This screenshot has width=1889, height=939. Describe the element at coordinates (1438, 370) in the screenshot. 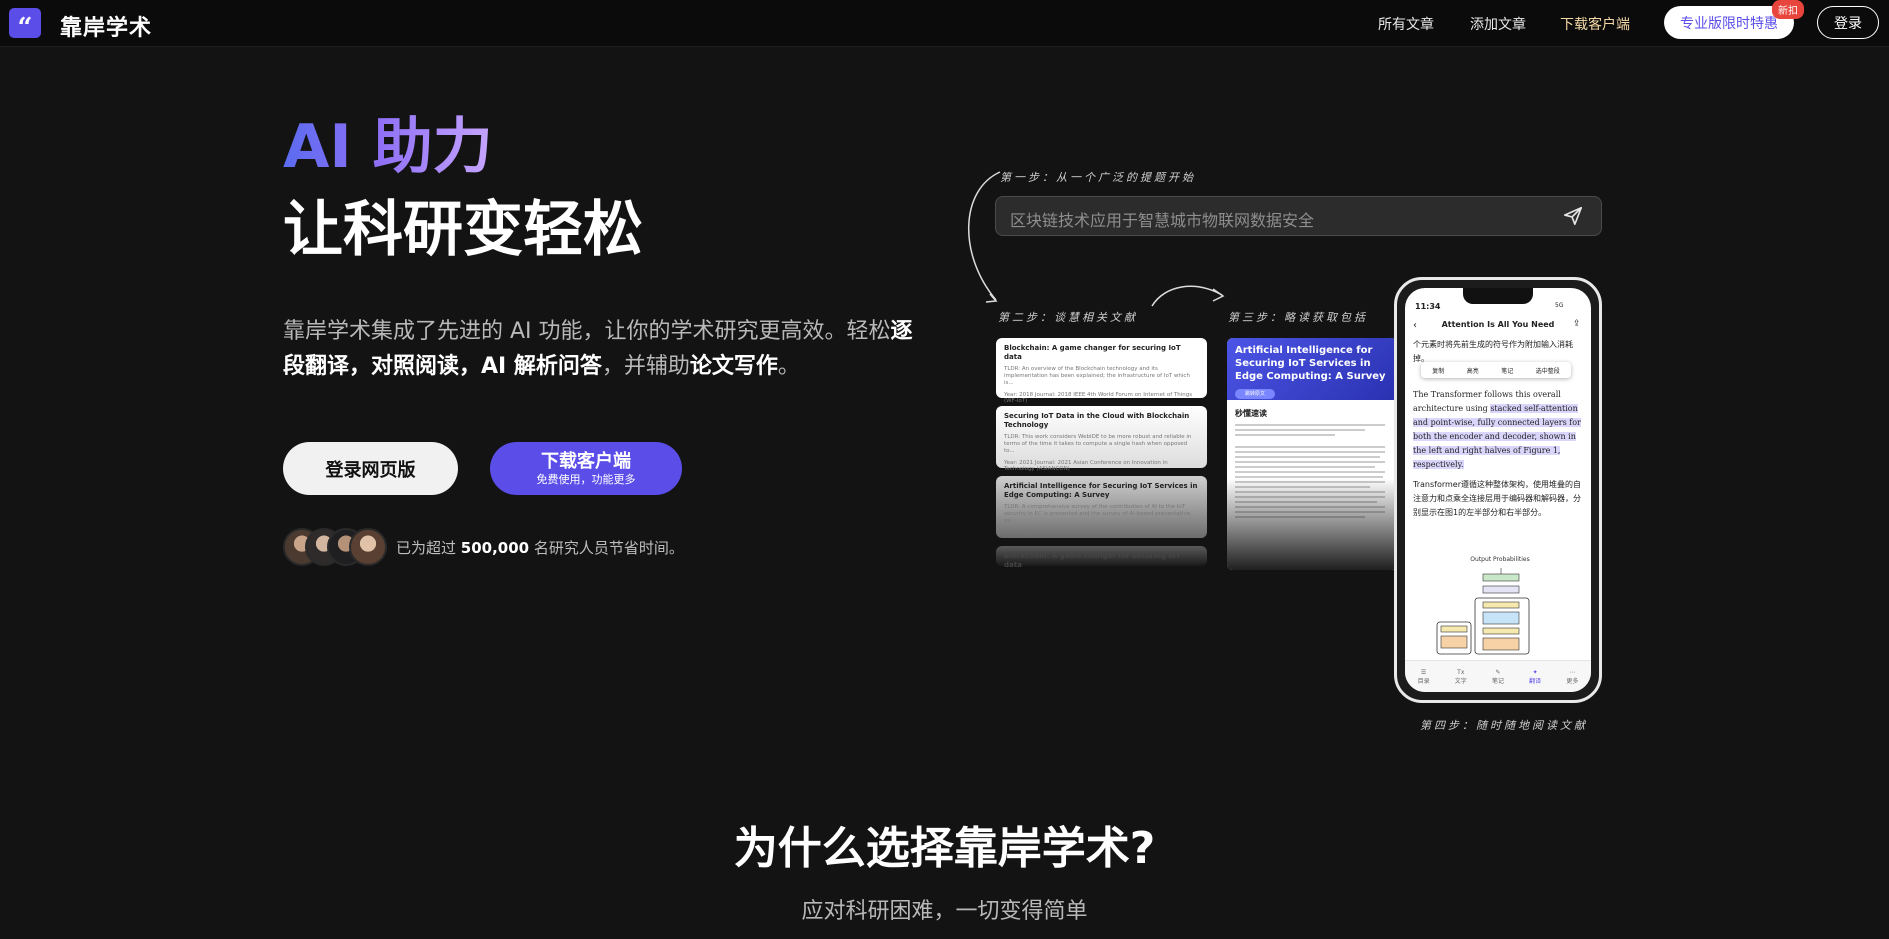

I see `popup-copy: 复制` at that location.